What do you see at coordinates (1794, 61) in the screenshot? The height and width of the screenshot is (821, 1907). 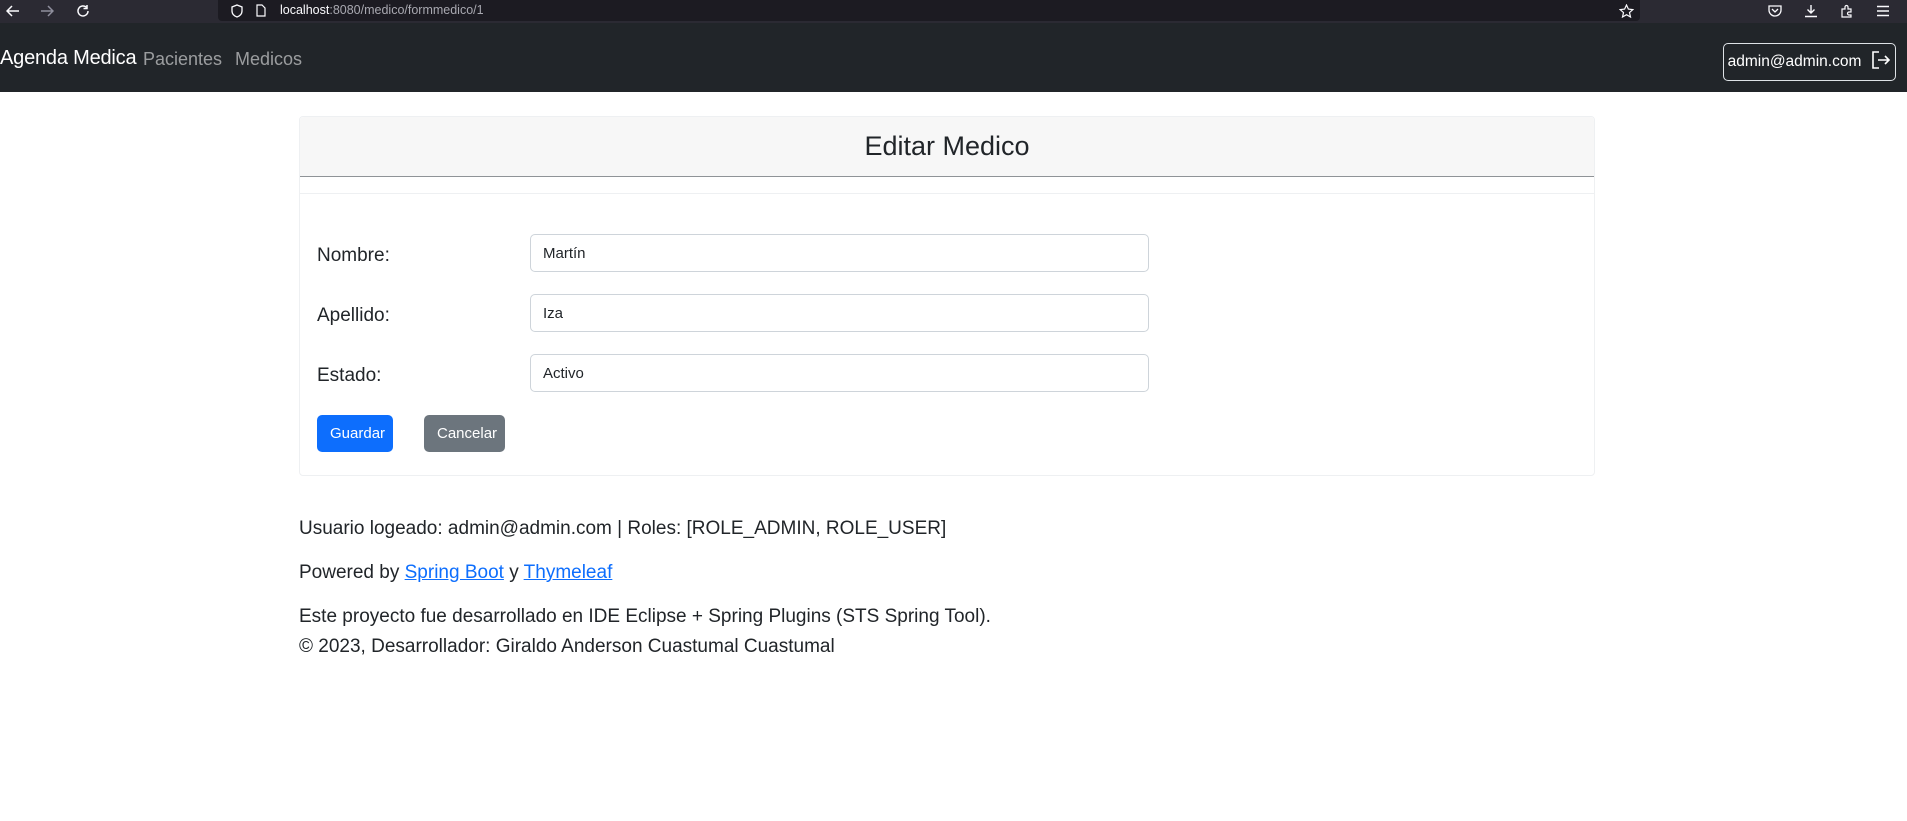 I see `user-email: admin@admin.com` at bounding box center [1794, 61].